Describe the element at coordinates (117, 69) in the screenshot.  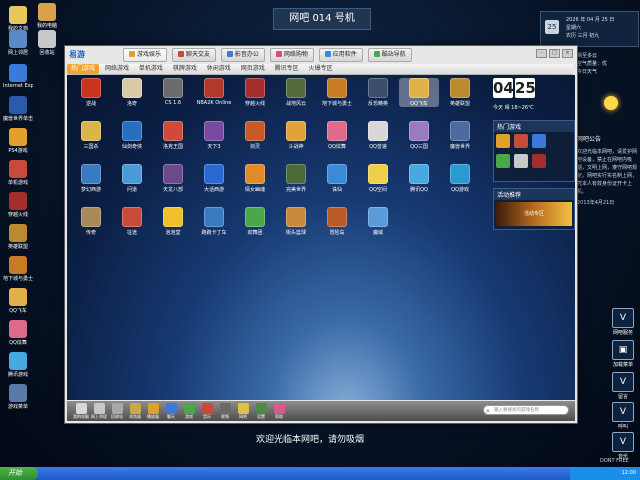
I see `subtab-online: 网络游戏` at that location.